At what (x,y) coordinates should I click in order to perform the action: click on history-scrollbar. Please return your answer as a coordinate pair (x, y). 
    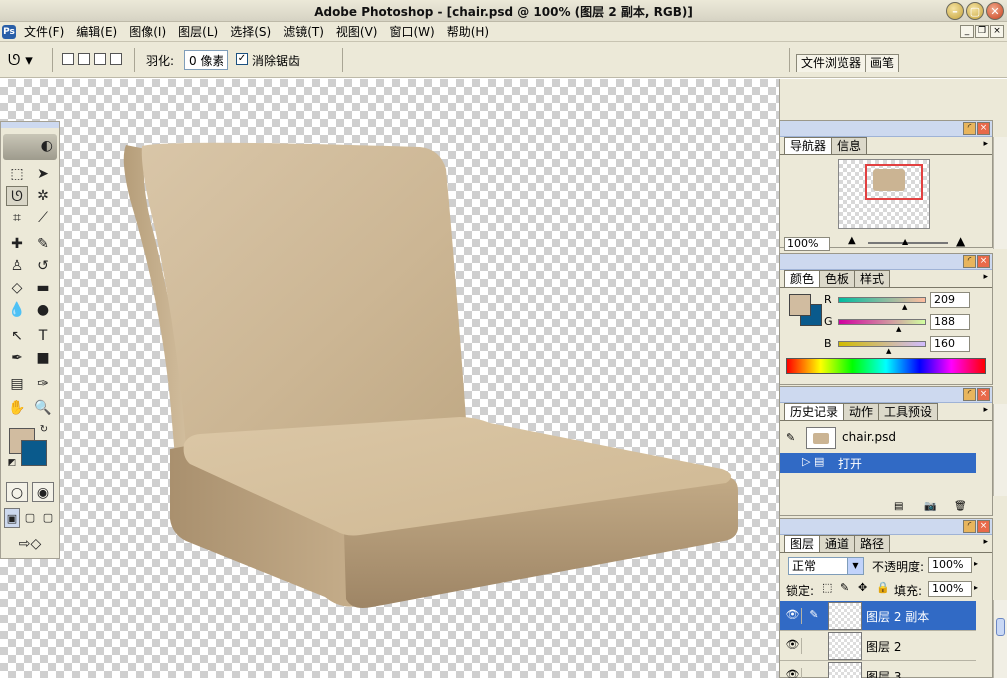
    Looking at the image, I should click on (1000, 450).